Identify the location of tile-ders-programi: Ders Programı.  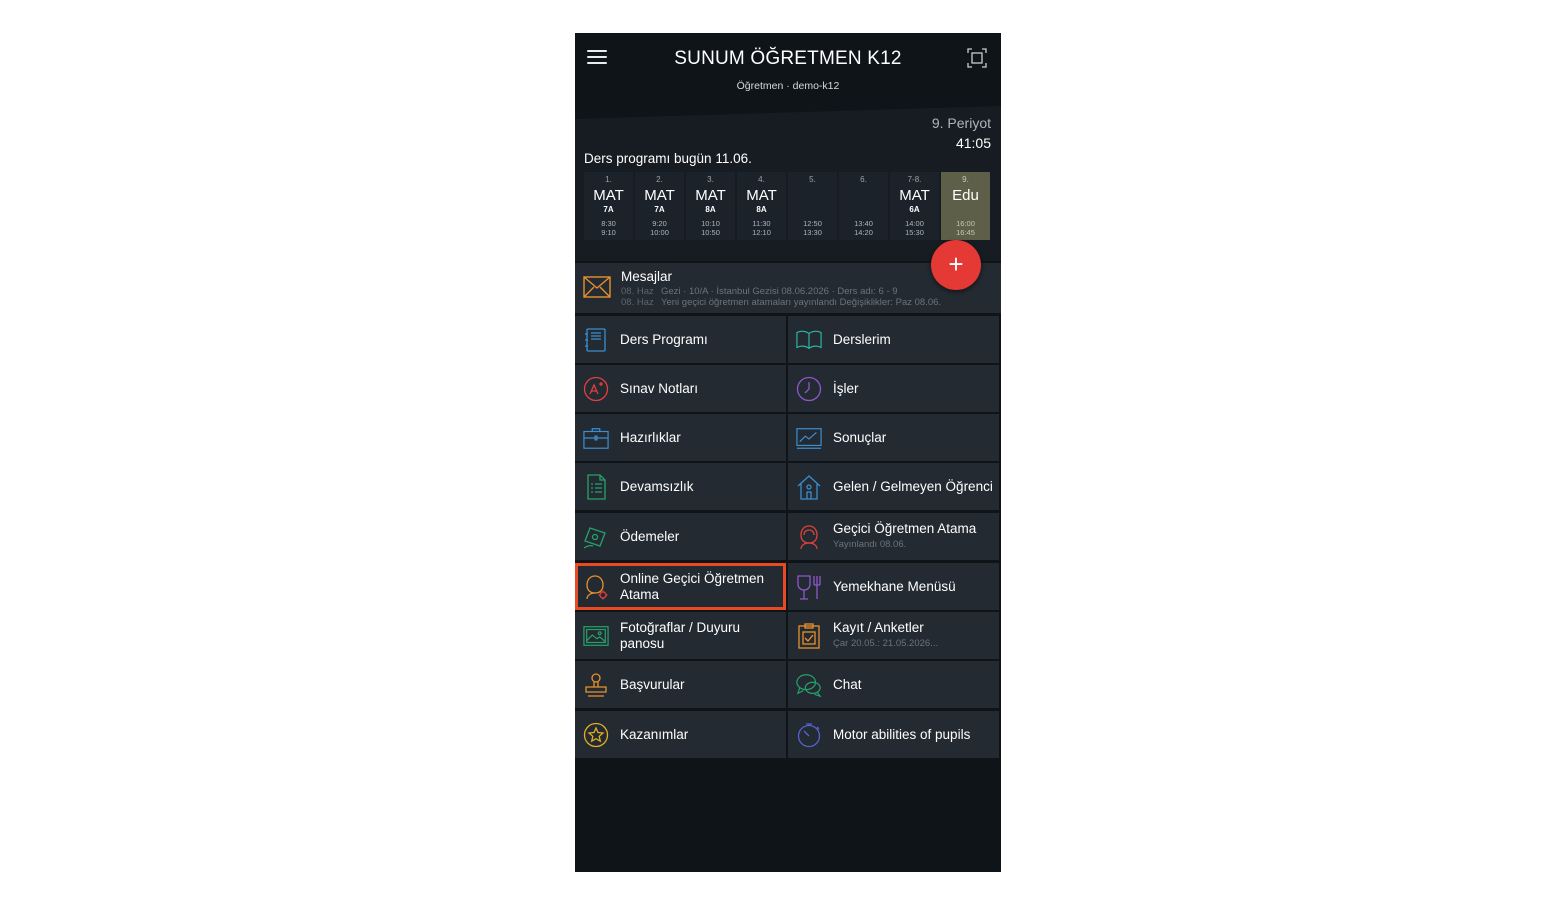
(680, 339).